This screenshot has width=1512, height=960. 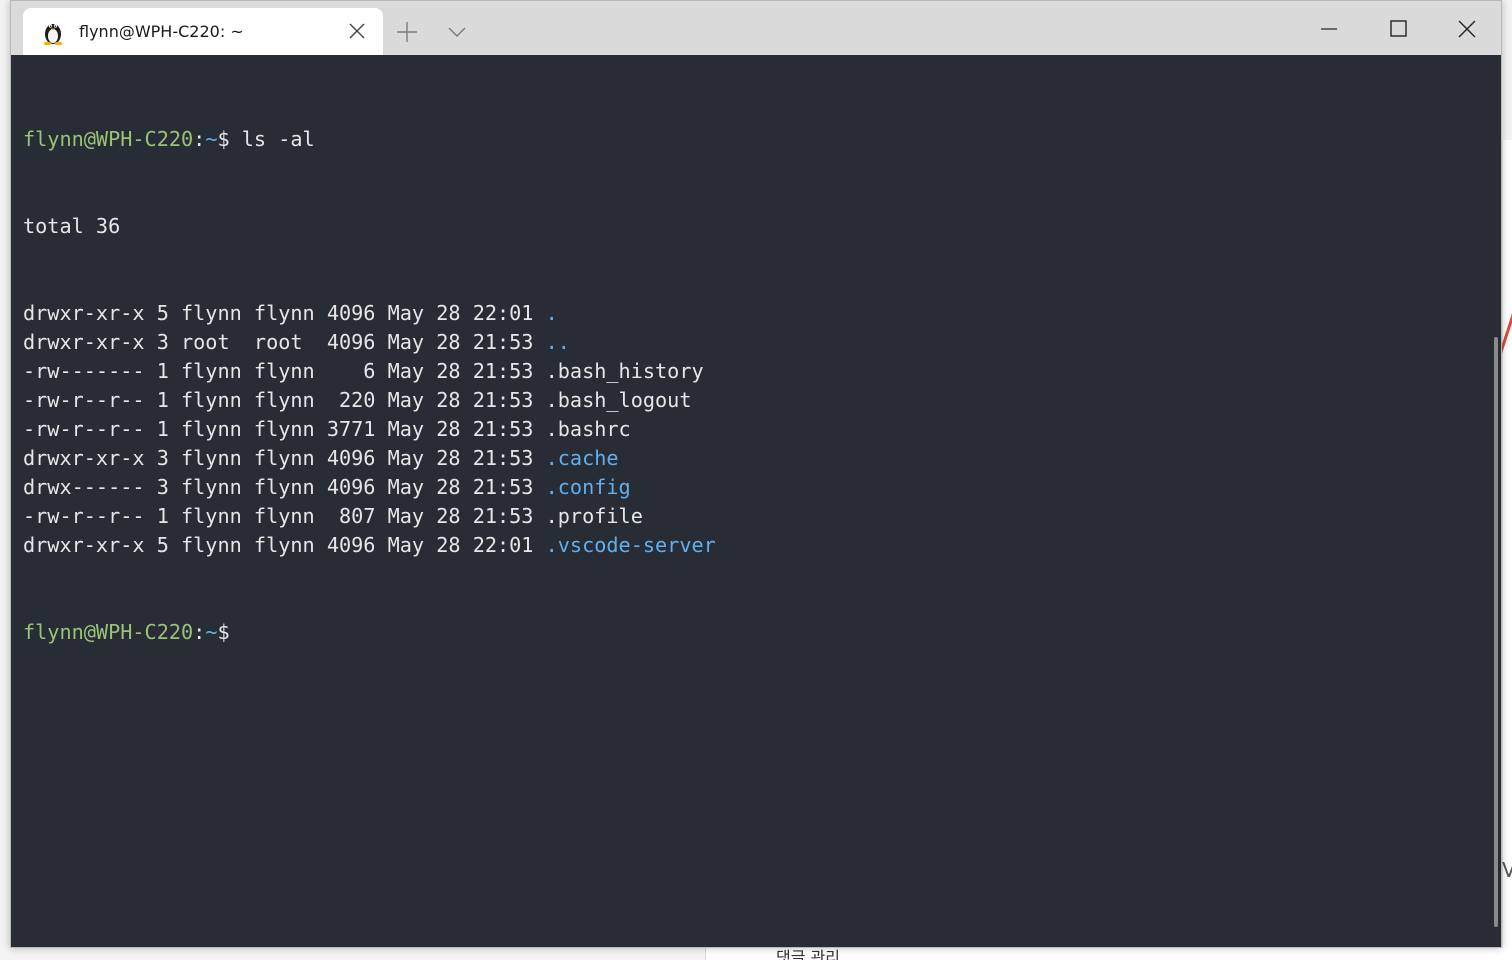 What do you see at coordinates (357, 31) in the screenshot?
I see `close-tab-icon` at bounding box center [357, 31].